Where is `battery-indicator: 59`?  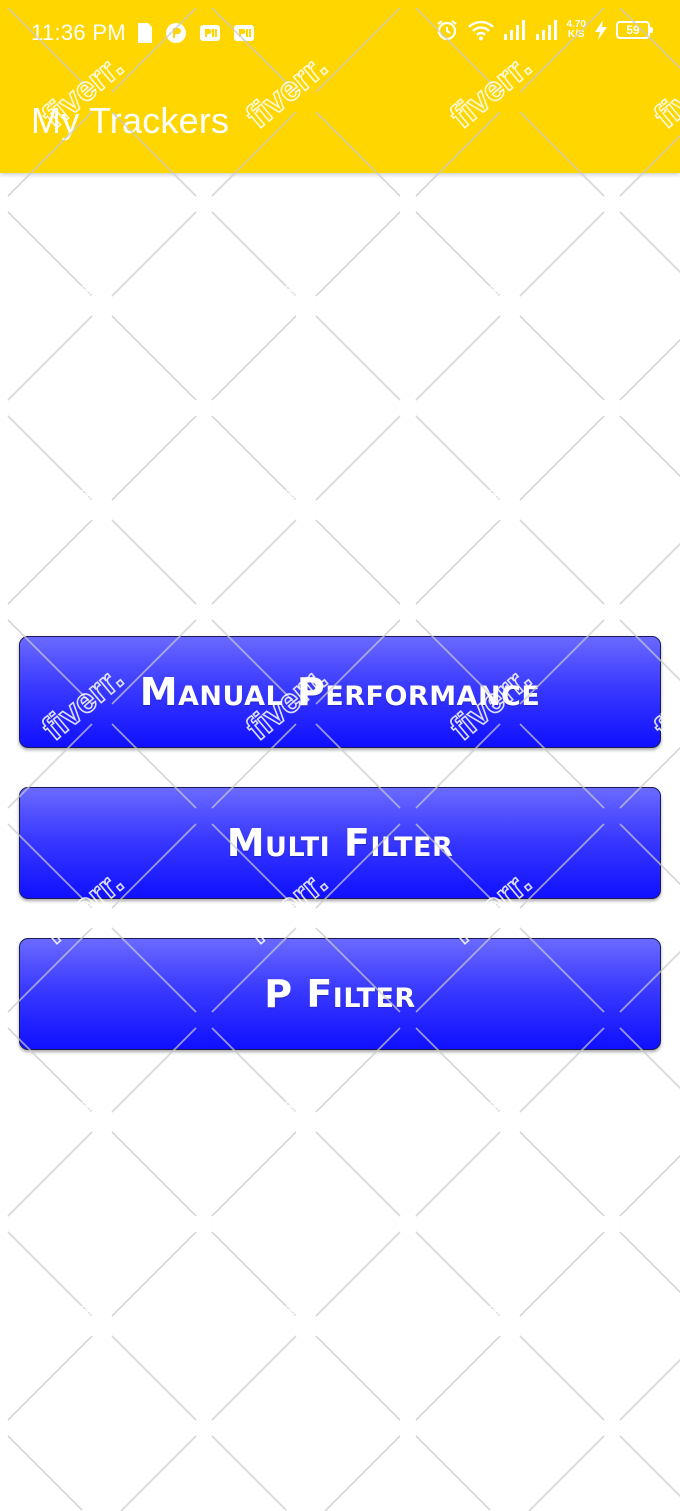
battery-indicator: 59 is located at coordinates (634, 30).